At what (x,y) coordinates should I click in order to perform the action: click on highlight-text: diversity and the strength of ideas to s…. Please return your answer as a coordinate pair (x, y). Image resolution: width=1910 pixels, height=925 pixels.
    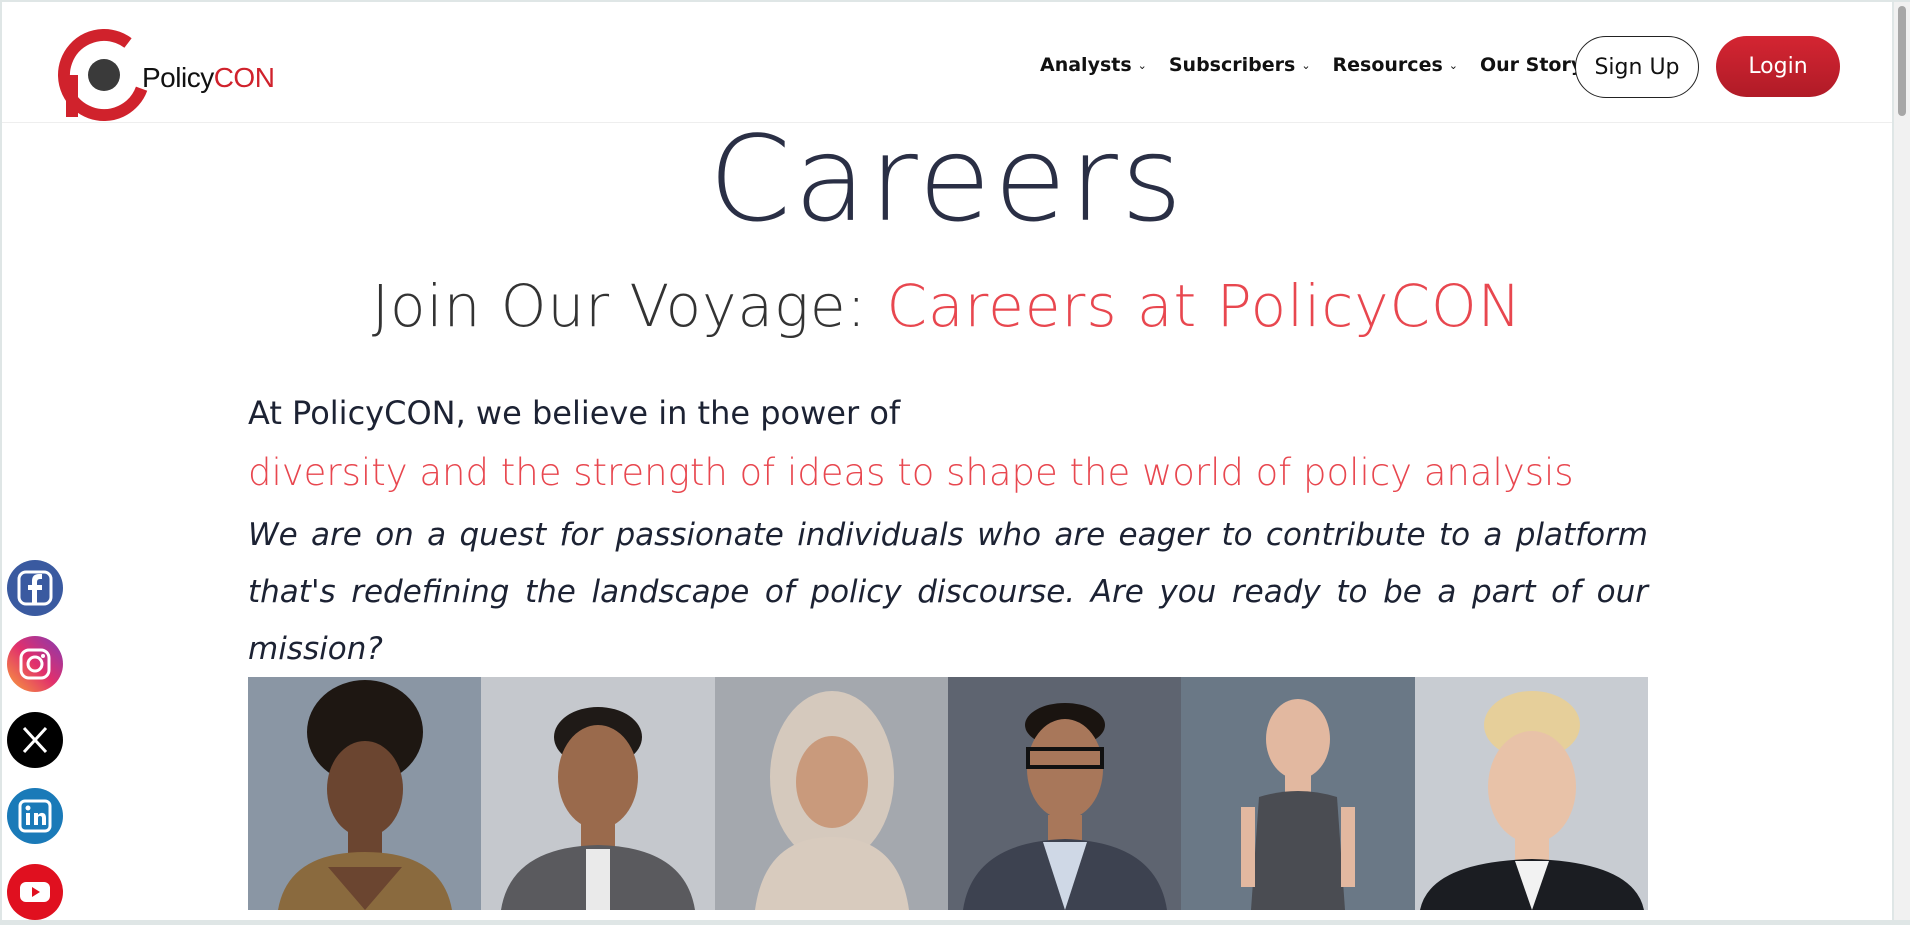
    Looking at the image, I should click on (911, 472).